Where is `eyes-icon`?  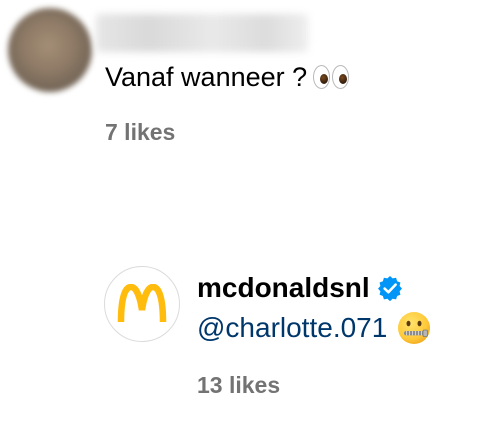 eyes-icon is located at coordinates (331, 77).